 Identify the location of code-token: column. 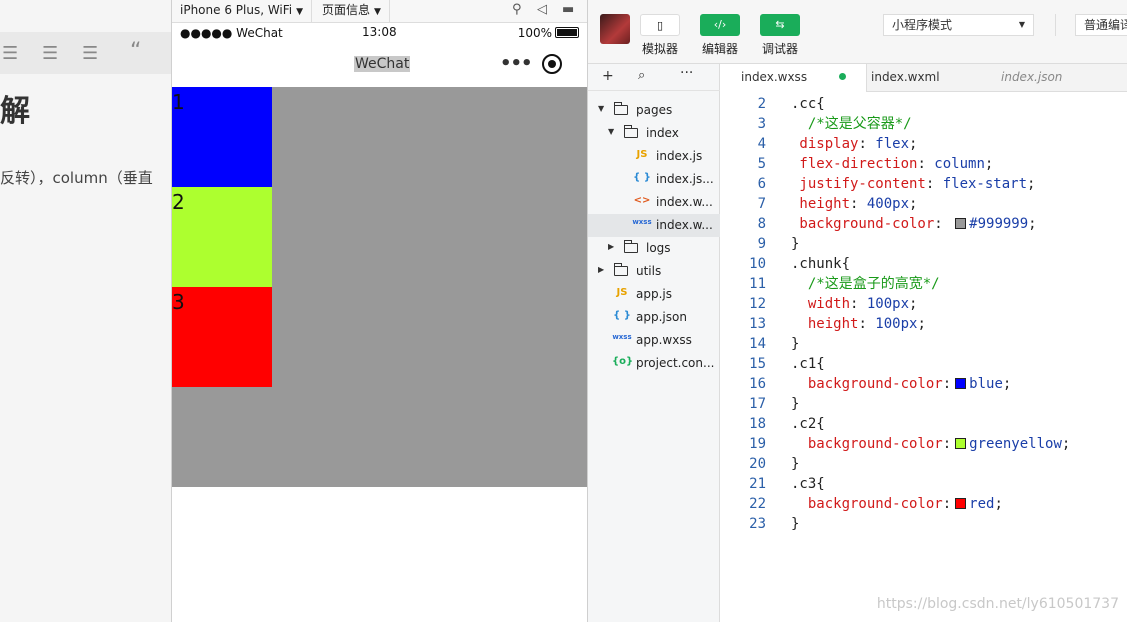
(959, 164).